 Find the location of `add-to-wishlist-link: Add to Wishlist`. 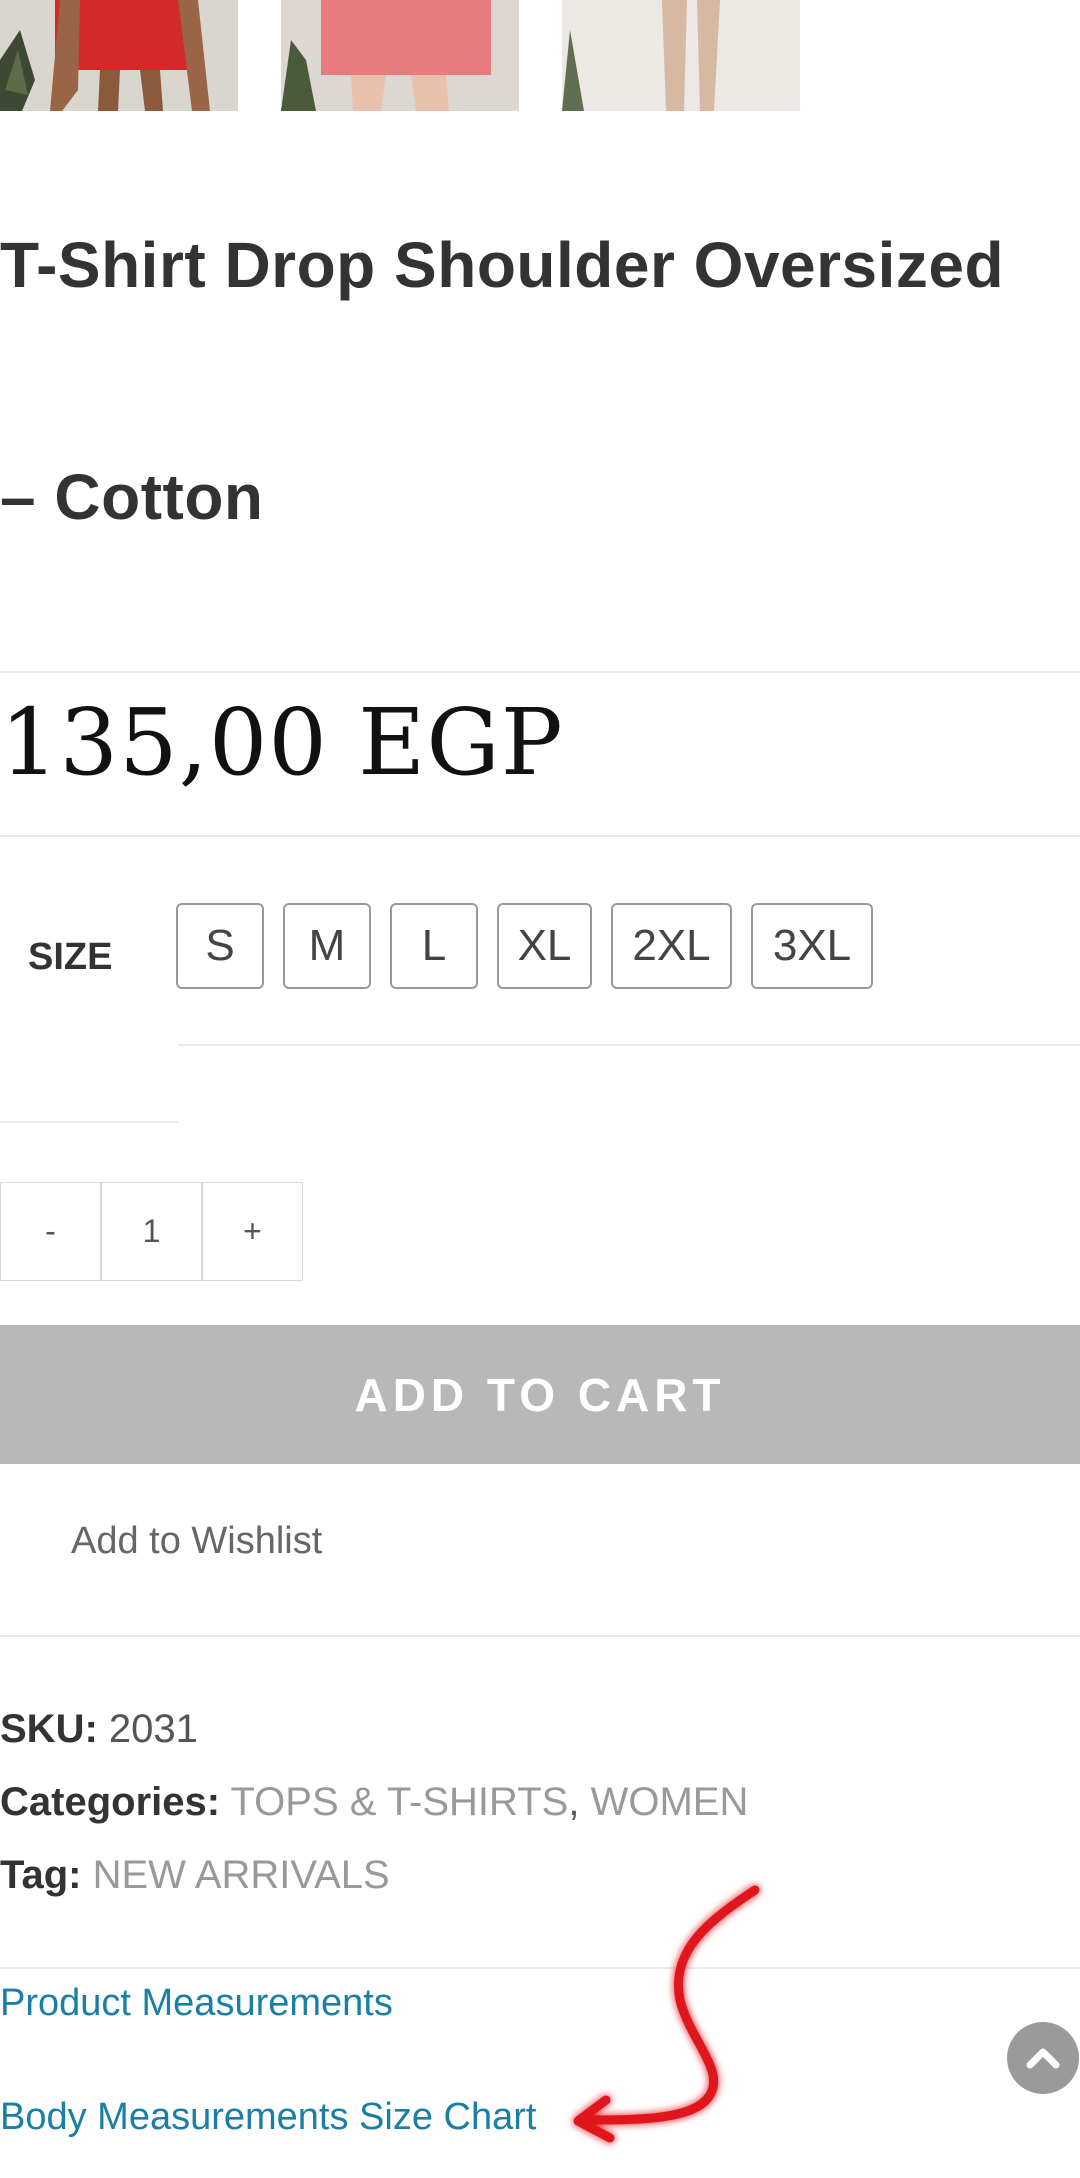

add-to-wishlist-link: Add to Wishlist is located at coordinates (196, 1541).